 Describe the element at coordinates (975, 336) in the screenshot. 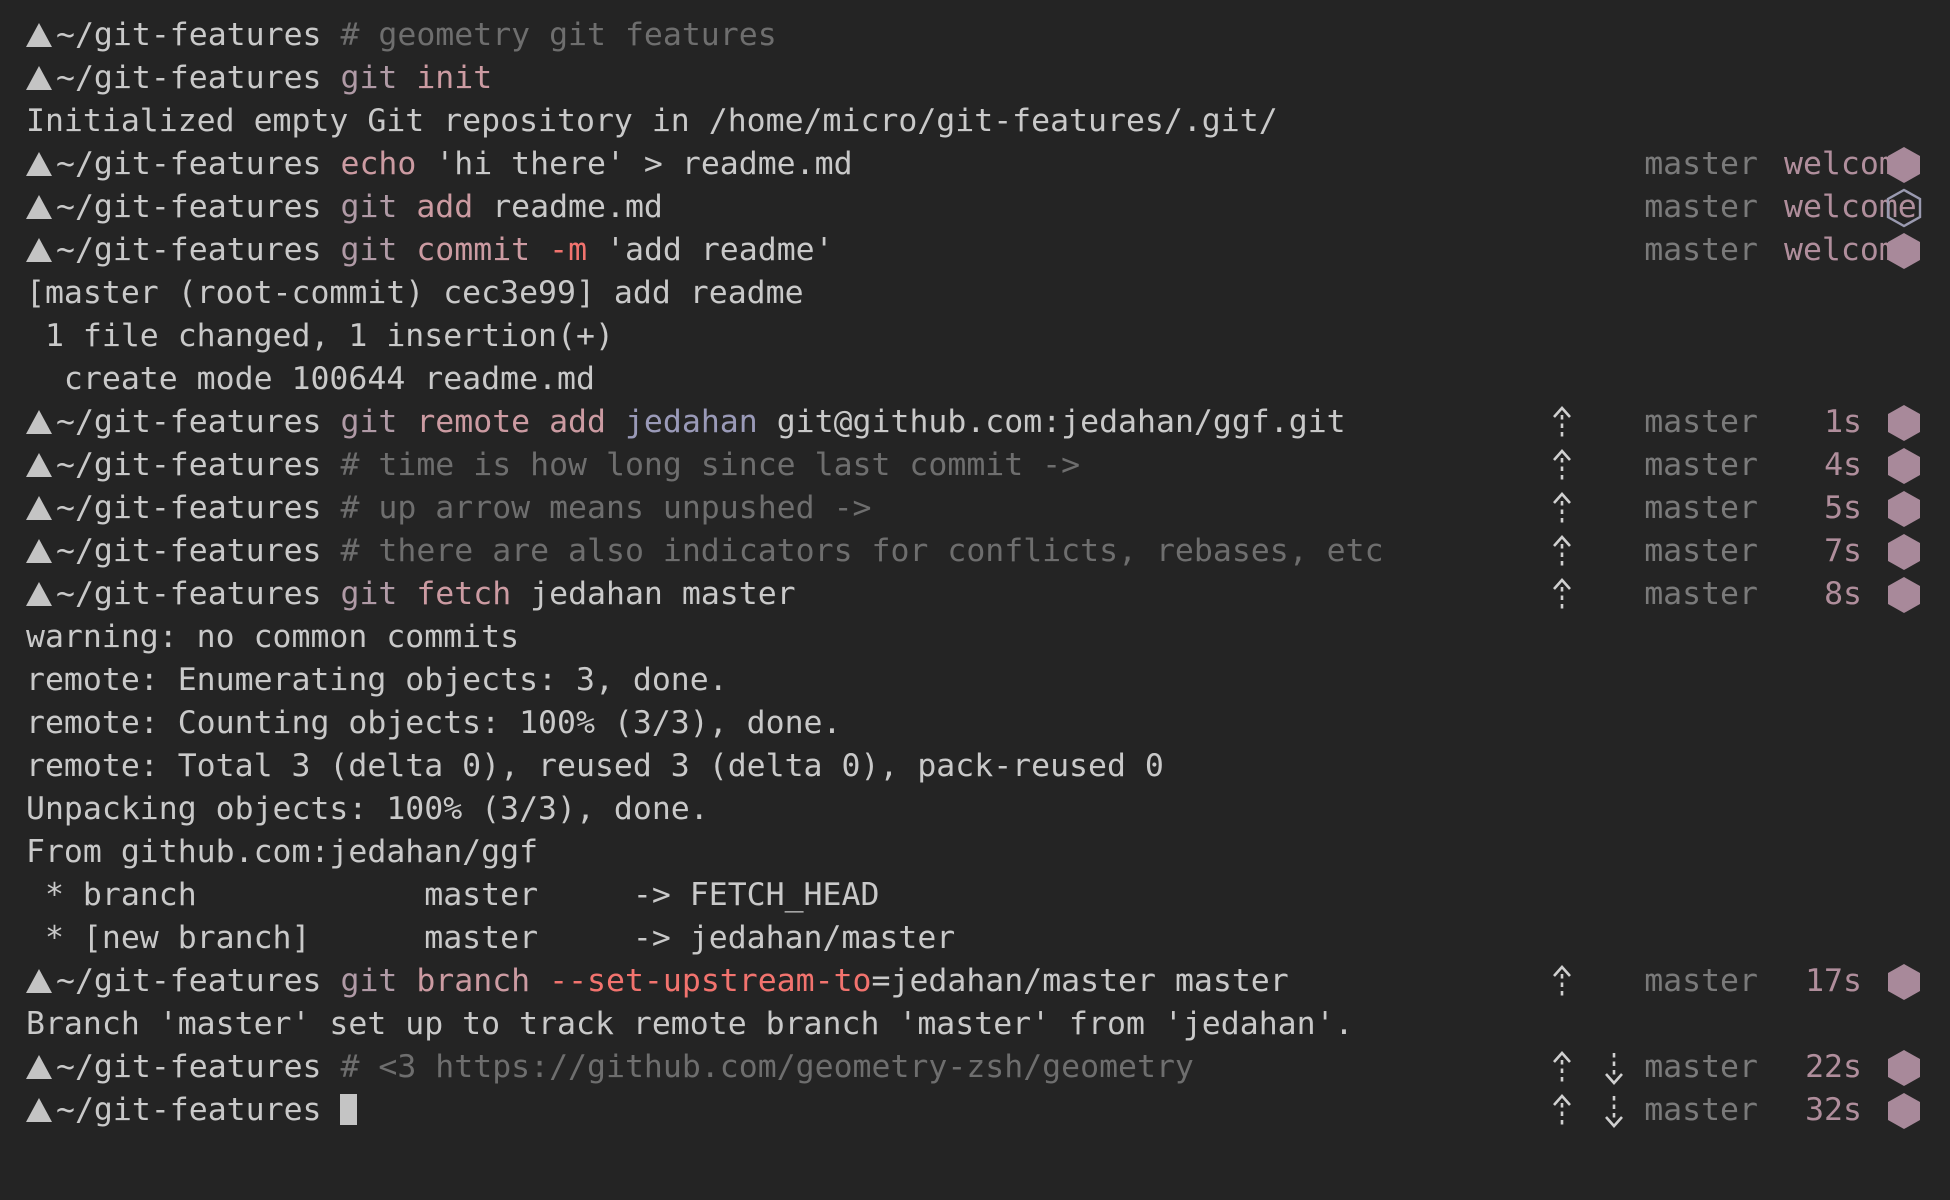

I see `terminal-output-line: 1 file changed, 1 insertion(+)` at that location.